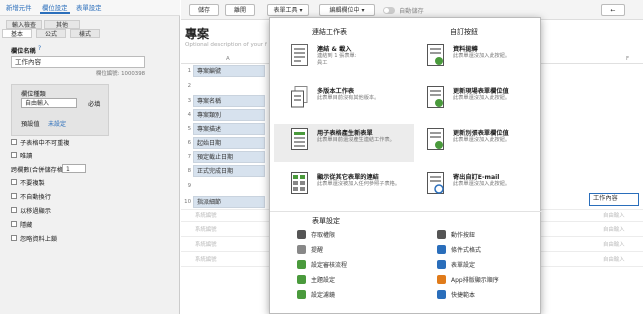  I want to click on linked-sheets-header: 連結工作表, so click(329, 32).